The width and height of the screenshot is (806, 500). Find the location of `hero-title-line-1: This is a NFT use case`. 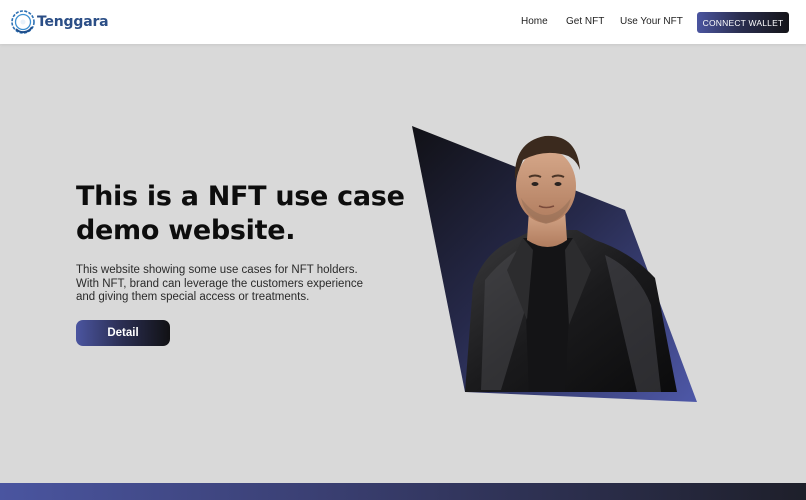

hero-title-line-1: This is a NFT use case is located at coordinates (240, 196).